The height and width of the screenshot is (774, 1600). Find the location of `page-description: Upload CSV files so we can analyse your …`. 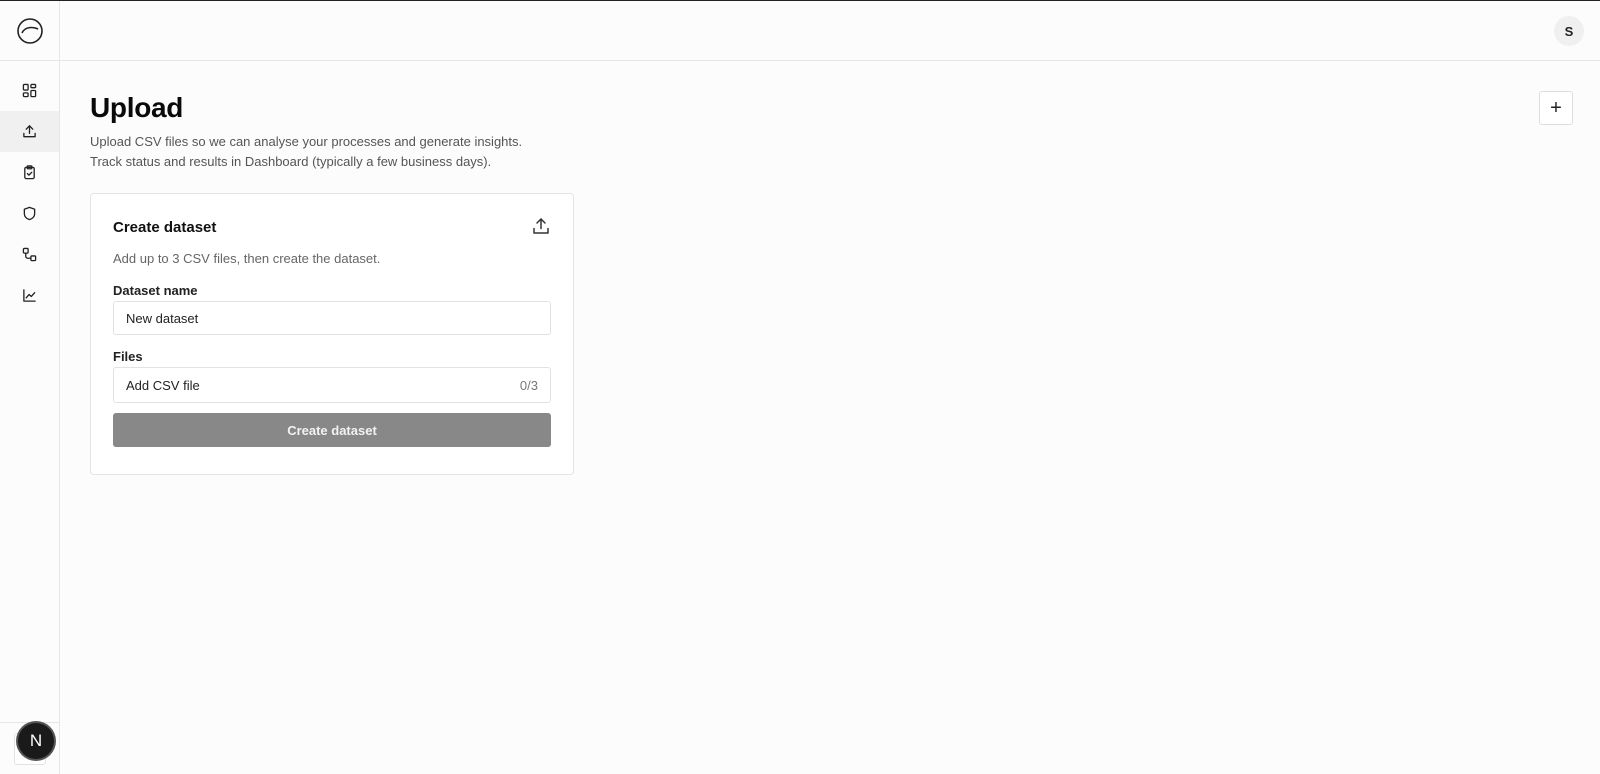

page-description: Upload CSV files so we can analyse your … is located at coordinates (350, 152).